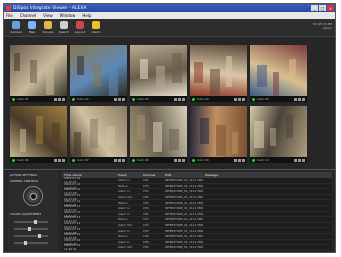  I want to click on camera-tile: Cam 08, so click(158, 134).